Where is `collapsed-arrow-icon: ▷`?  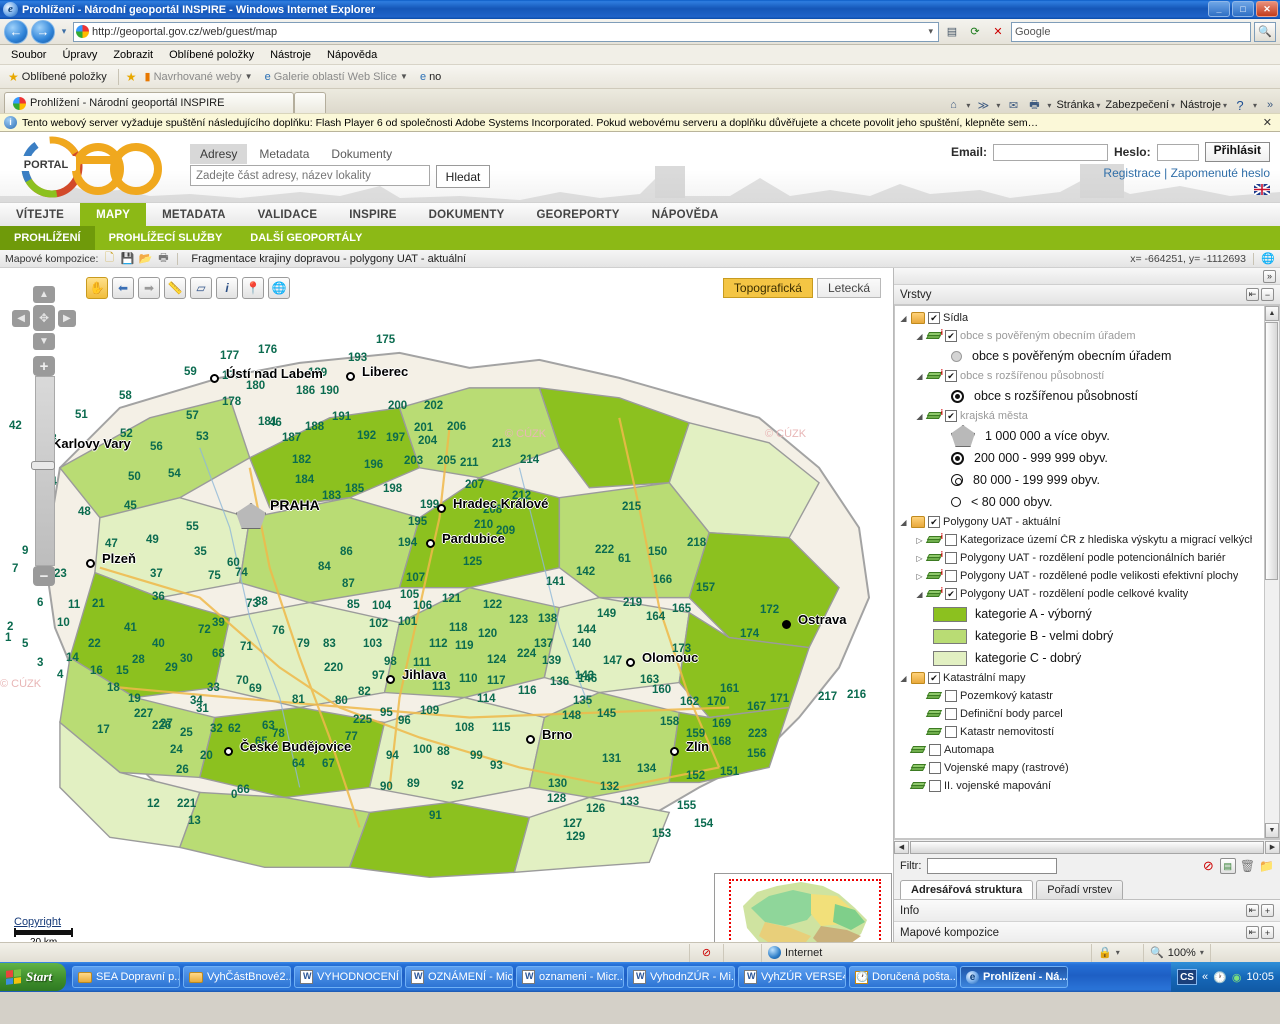 collapsed-arrow-icon: ▷ is located at coordinates (919, 540).